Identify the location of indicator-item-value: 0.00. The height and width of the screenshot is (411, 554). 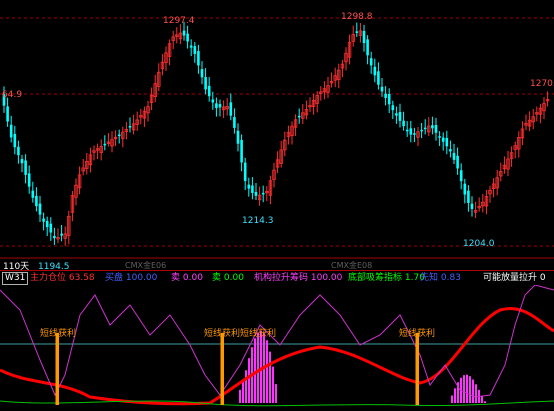
(233, 278).